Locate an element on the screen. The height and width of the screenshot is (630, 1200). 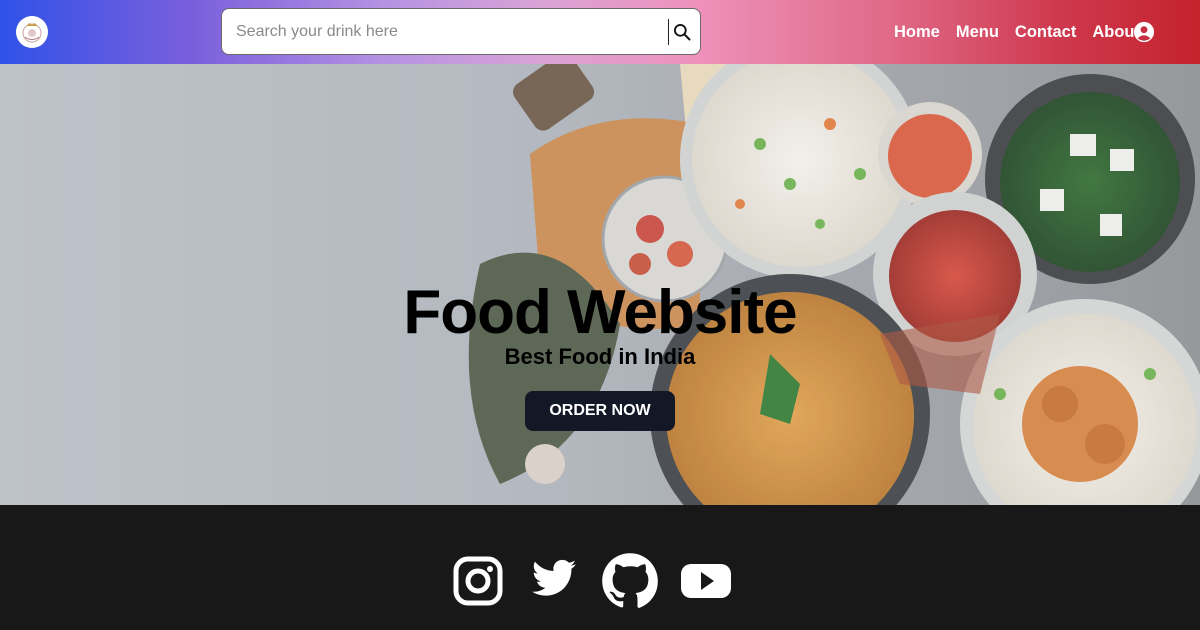
instagram-icon is located at coordinates (478, 581).